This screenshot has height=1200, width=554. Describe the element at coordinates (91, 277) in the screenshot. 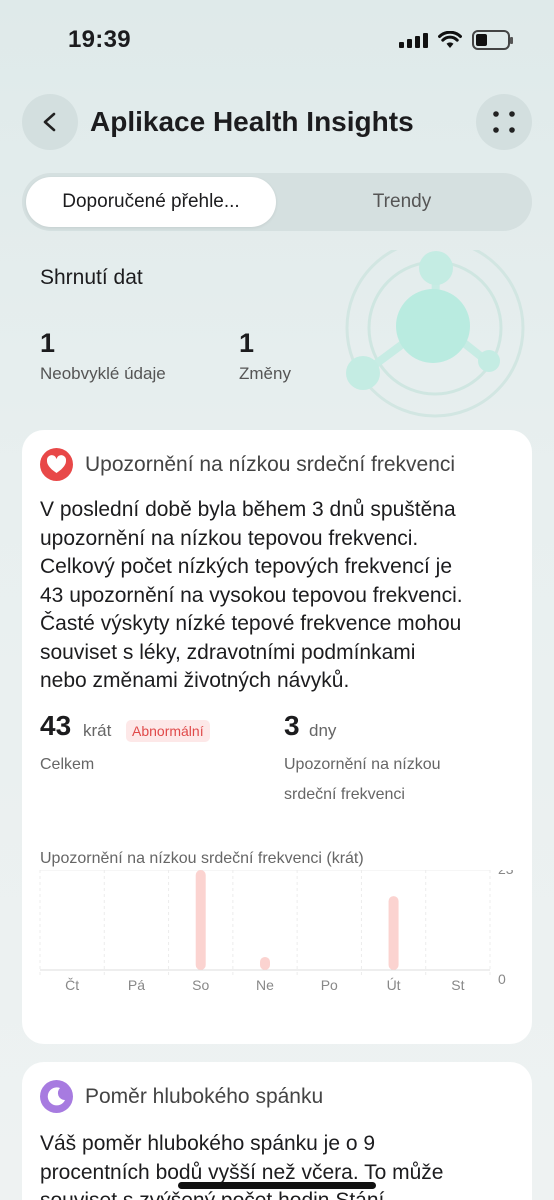

I see `summary-title: Shrnutí dat` at that location.